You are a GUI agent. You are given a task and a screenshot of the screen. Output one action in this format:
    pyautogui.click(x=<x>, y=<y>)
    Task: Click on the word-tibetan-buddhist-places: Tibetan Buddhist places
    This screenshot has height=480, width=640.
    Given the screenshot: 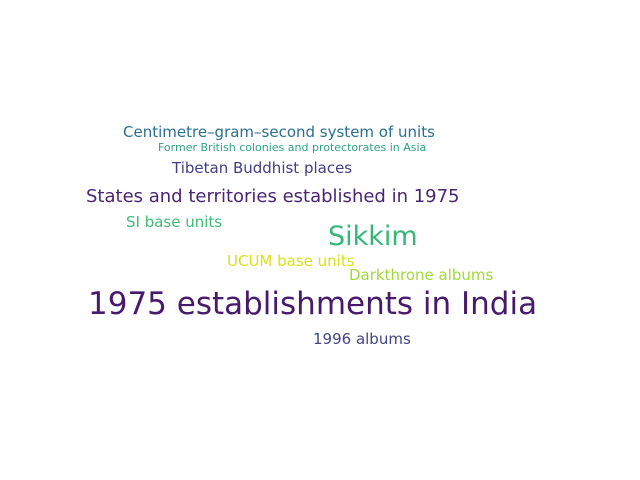 What is the action you would take?
    pyautogui.click(x=262, y=168)
    